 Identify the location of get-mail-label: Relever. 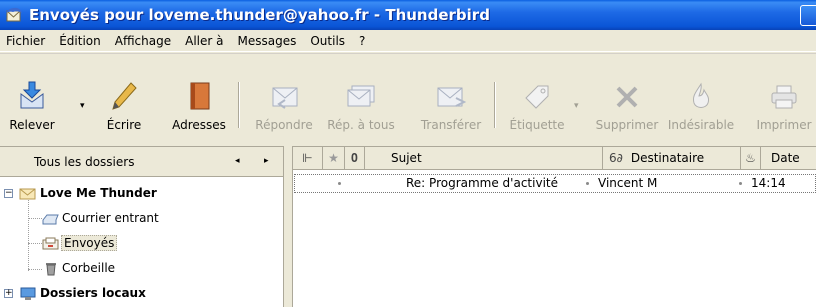
(32, 125).